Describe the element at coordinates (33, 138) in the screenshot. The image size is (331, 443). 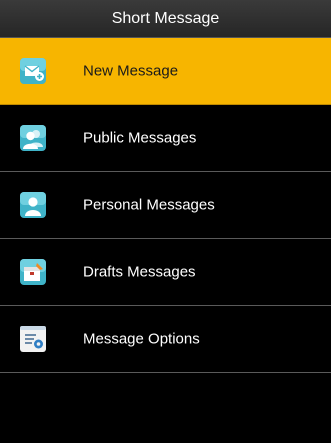
I see `public-messages-icon` at that location.